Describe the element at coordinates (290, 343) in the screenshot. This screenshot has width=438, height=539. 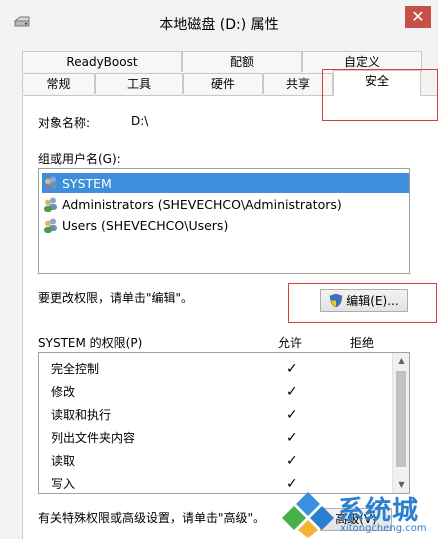
I see `allow-header: 允许` at that location.